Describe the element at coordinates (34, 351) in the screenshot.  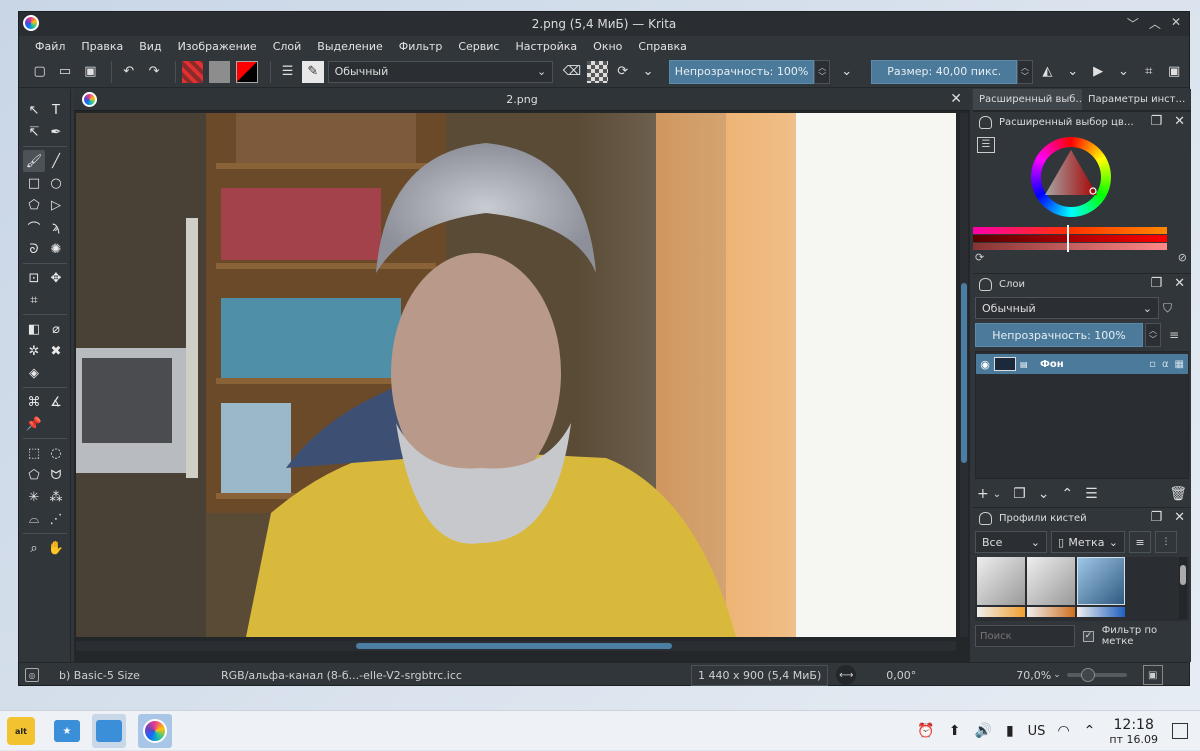
I see `colorize-mask-icon: ✲` at that location.